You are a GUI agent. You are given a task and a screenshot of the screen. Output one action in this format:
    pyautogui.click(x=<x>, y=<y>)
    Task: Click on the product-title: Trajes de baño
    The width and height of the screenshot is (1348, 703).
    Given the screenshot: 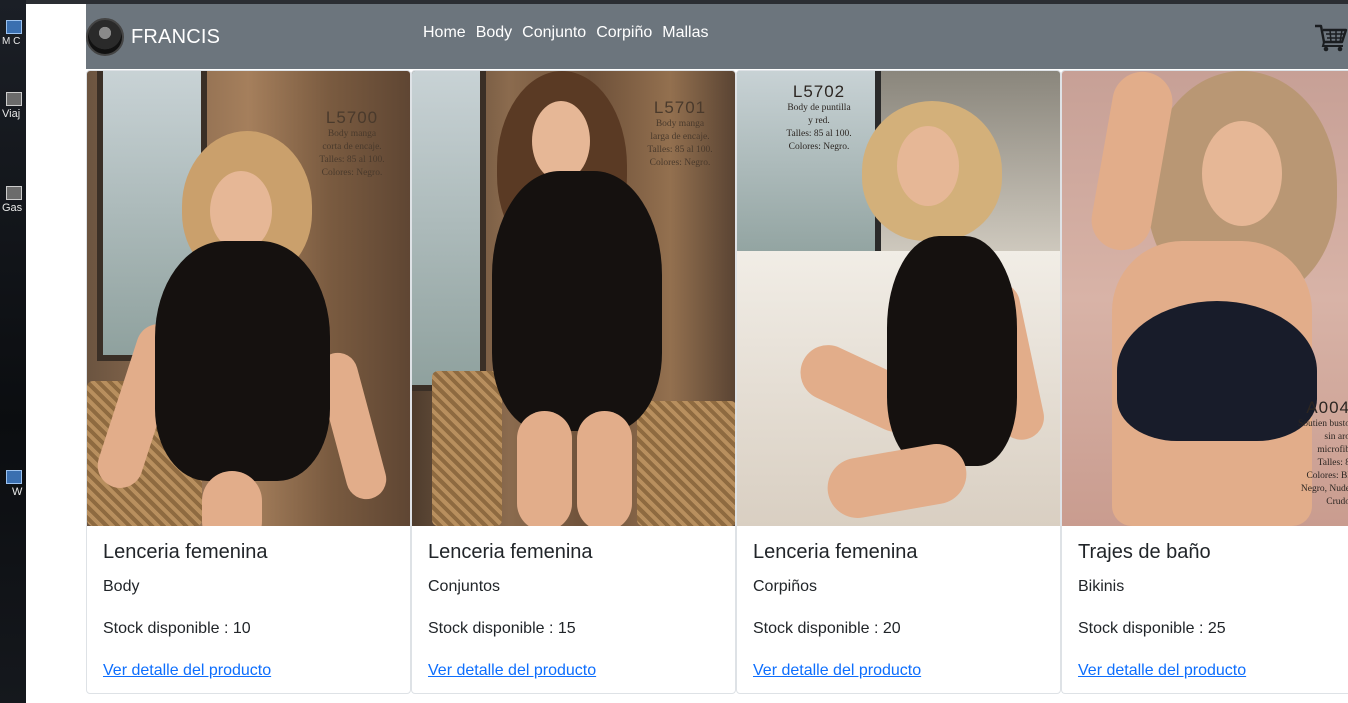 What is the action you would take?
    pyautogui.click(x=1144, y=552)
    